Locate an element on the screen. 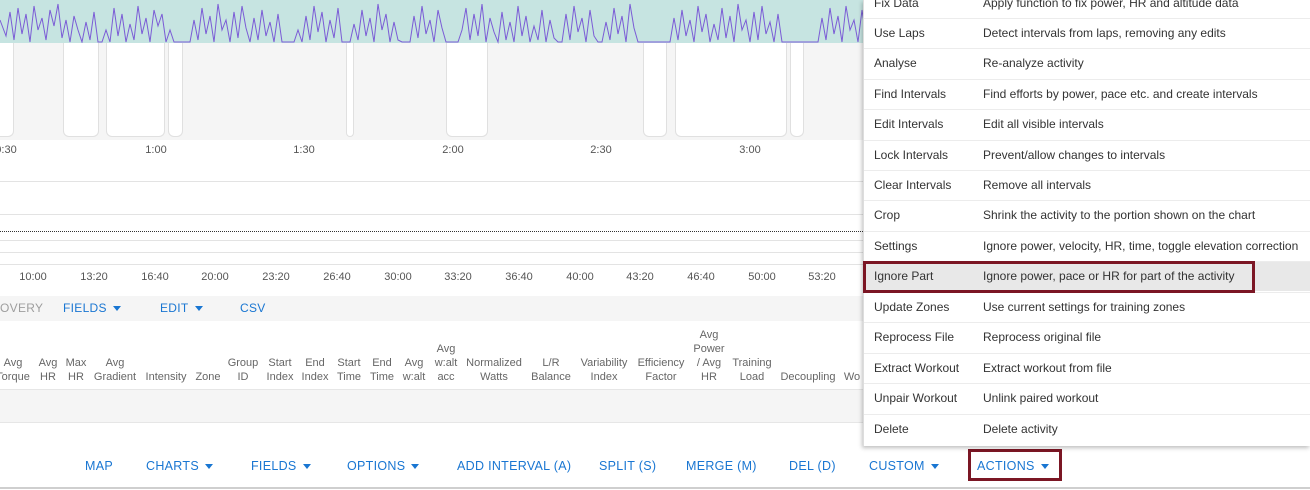 The image size is (1310, 490). column-header: Intensity is located at coordinates (166, 377).